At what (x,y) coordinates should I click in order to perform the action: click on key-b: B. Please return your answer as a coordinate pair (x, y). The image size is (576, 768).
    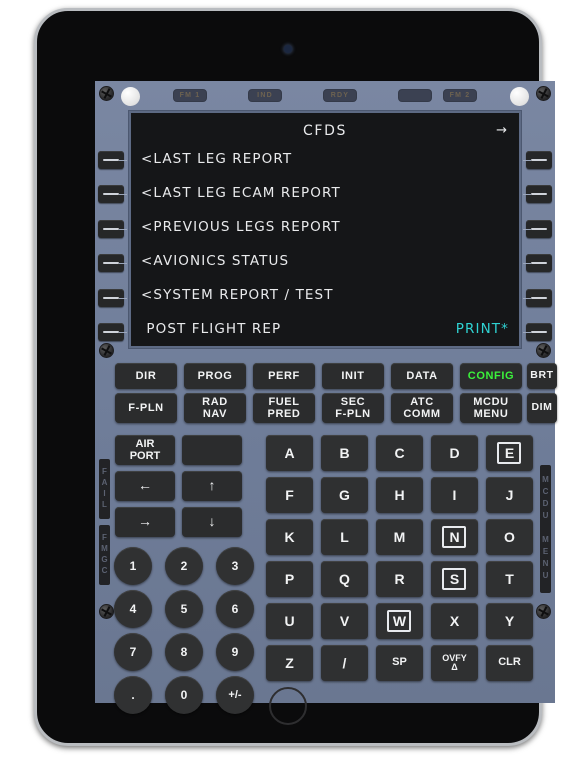
    Looking at the image, I should click on (344, 453).